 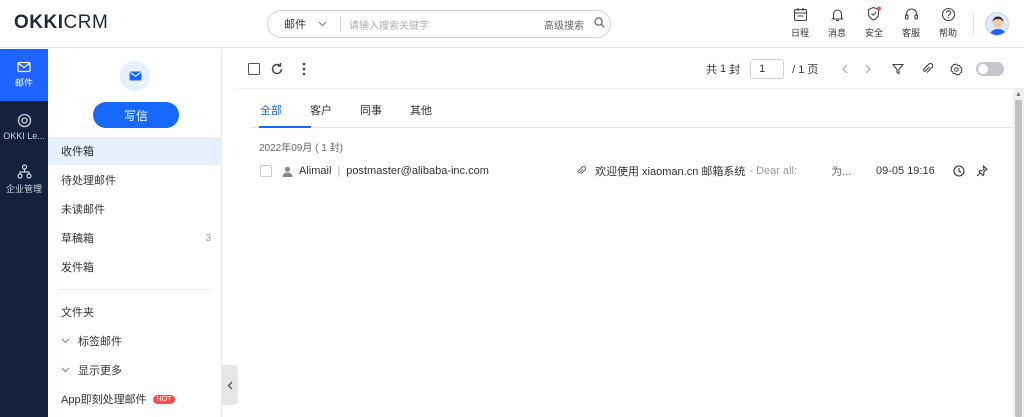 I want to click on scroll-up-arrow-icon: ▲, so click(x=1018, y=94).